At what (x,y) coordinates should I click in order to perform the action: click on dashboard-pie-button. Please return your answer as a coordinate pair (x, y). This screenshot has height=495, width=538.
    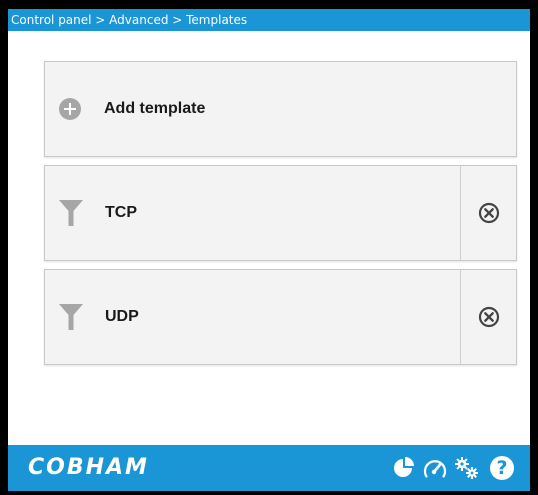
    Looking at the image, I should click on (404, 468).